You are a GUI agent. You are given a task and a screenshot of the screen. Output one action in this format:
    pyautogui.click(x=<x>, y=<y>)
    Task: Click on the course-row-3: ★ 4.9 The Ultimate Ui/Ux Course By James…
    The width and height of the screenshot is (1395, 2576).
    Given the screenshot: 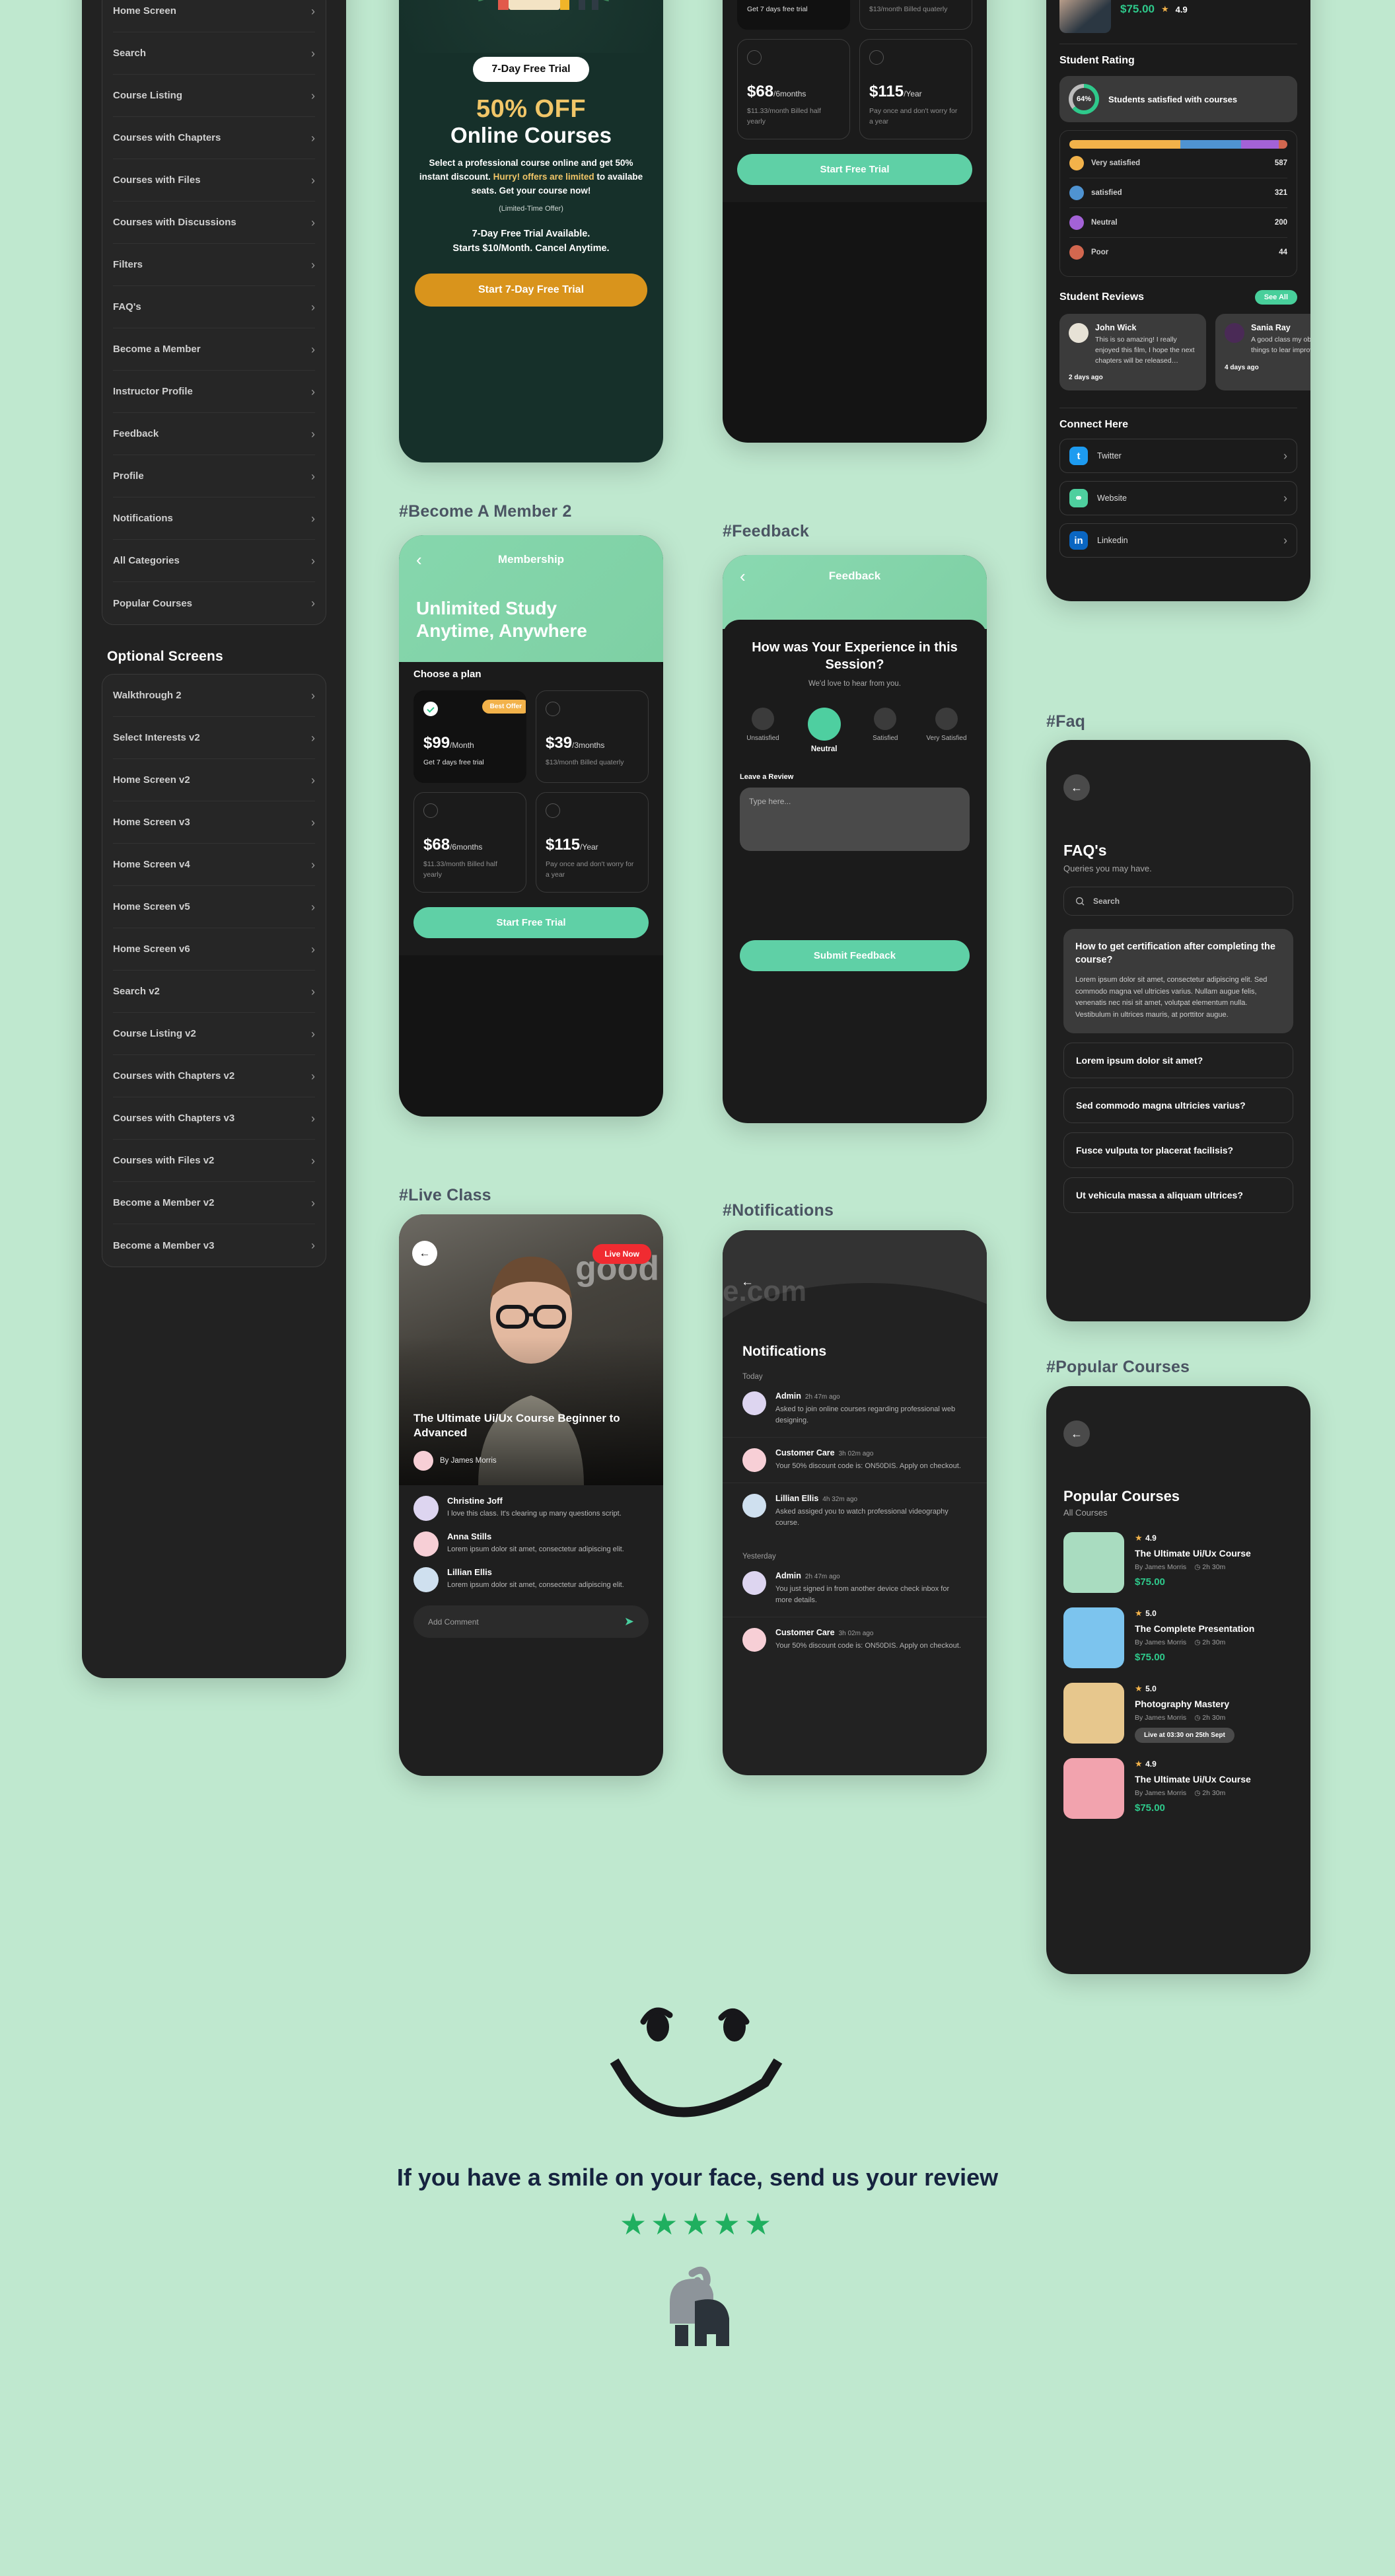 What is the action you would take?
    pyautogui.click(x=1178, y=1788)
    